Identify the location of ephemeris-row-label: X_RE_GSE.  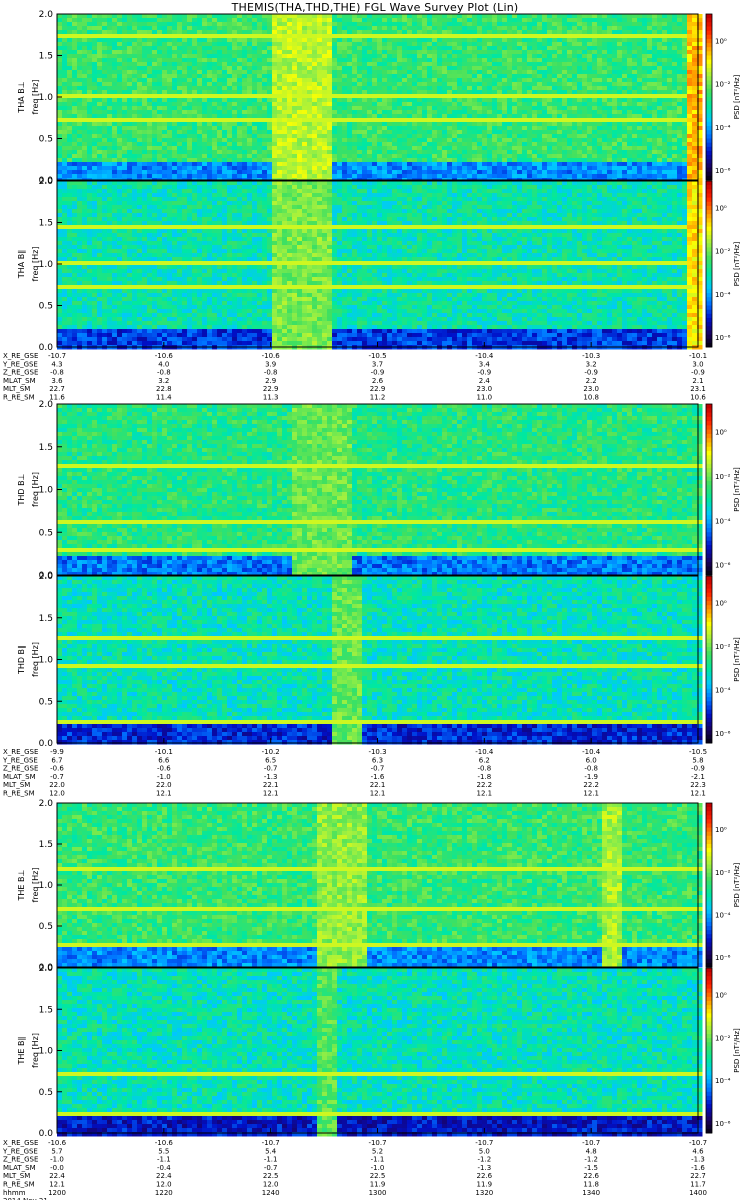
(20, 356).